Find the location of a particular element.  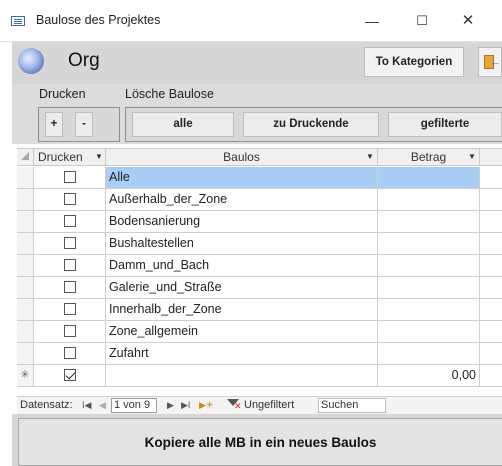

minus-button: - is located at coordinates (84, 124).